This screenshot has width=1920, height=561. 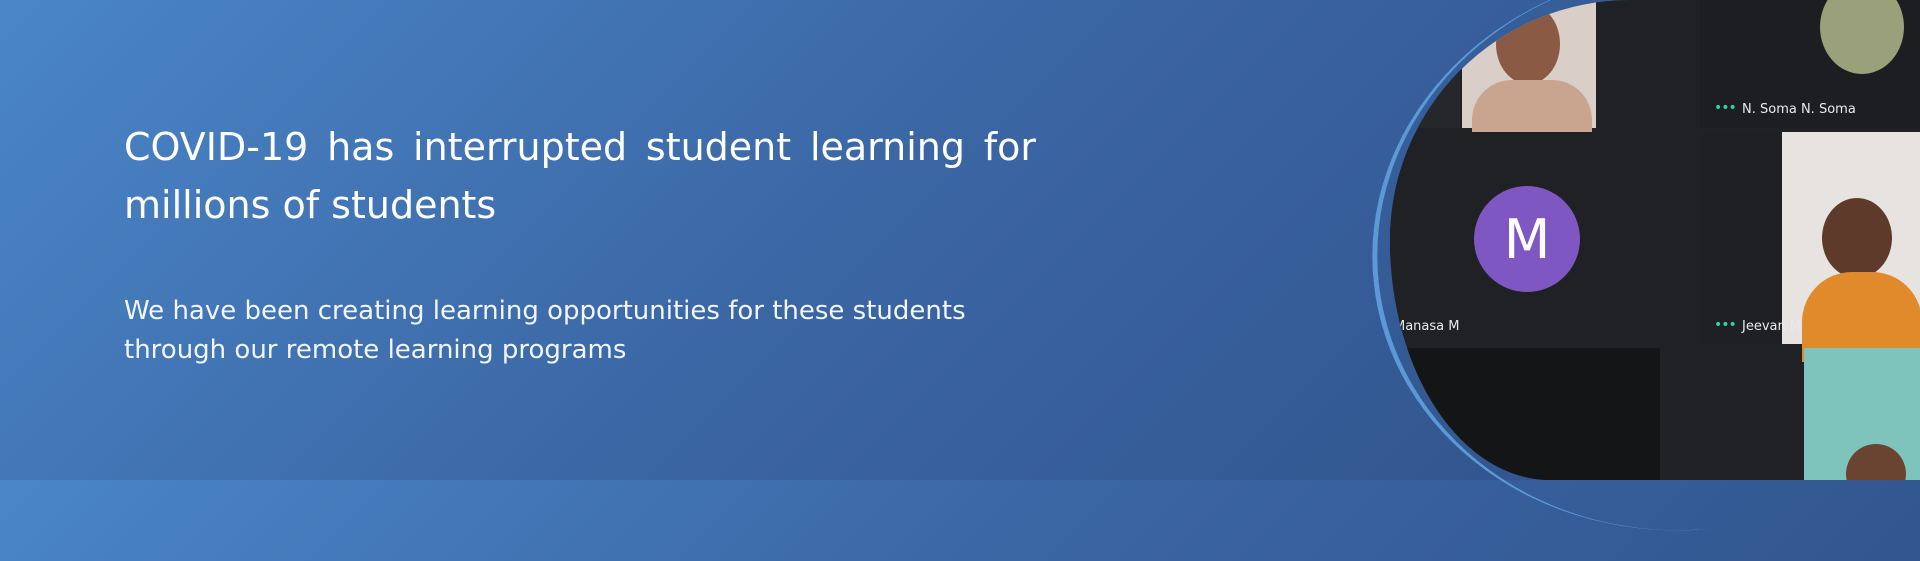 I want to click on participant-name: Manasa M, so click(x=1427, y=326).